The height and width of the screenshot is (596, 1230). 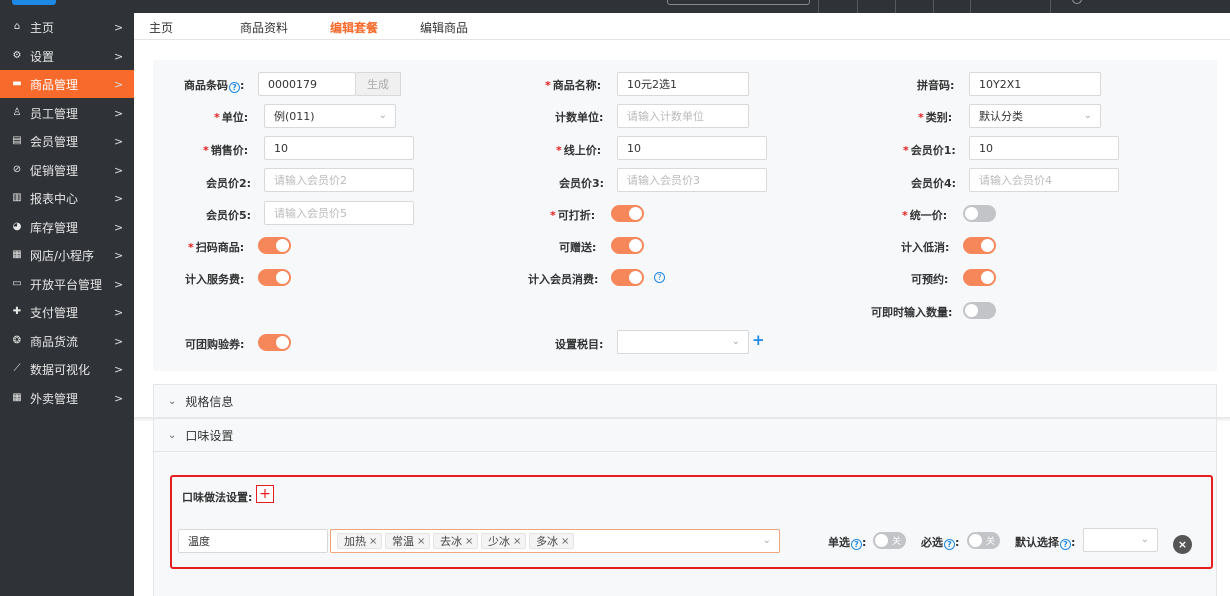 I want to click on sidebar-item: ▤ 会员管理 >, so click(x=67, y=141).